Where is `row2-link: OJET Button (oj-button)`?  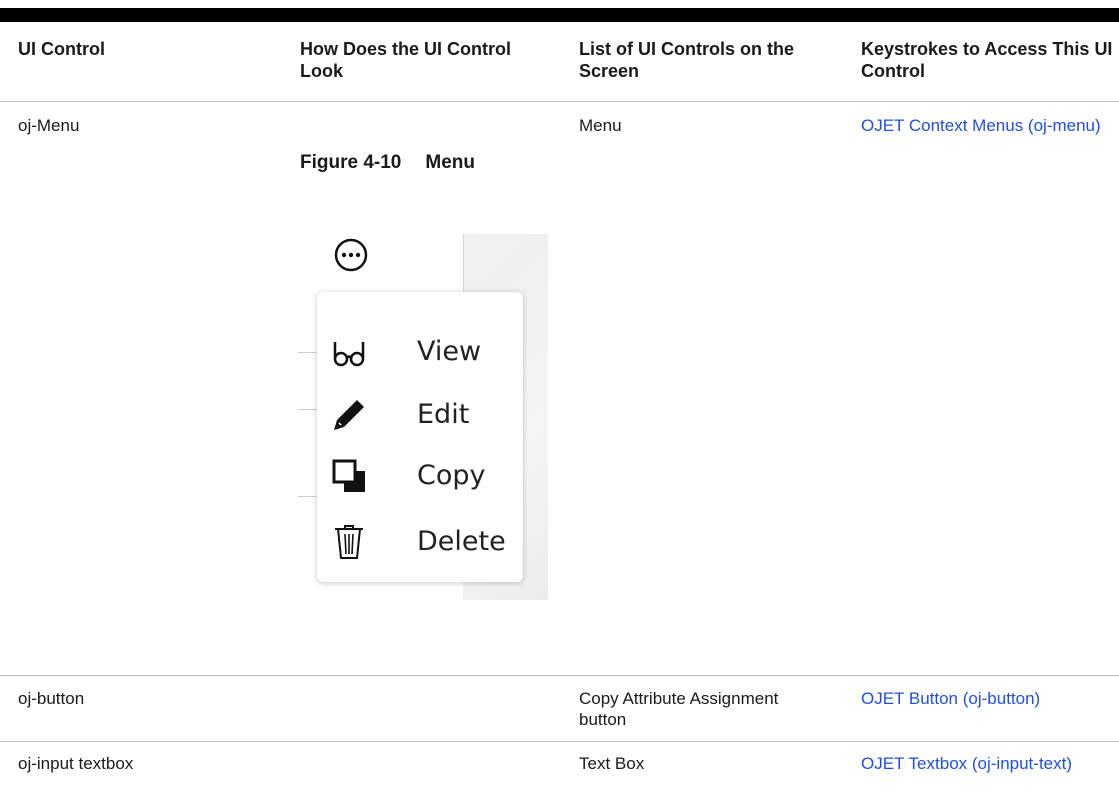
row2-link: OJET Button (oj-button) is located at coordinates (990, 698).